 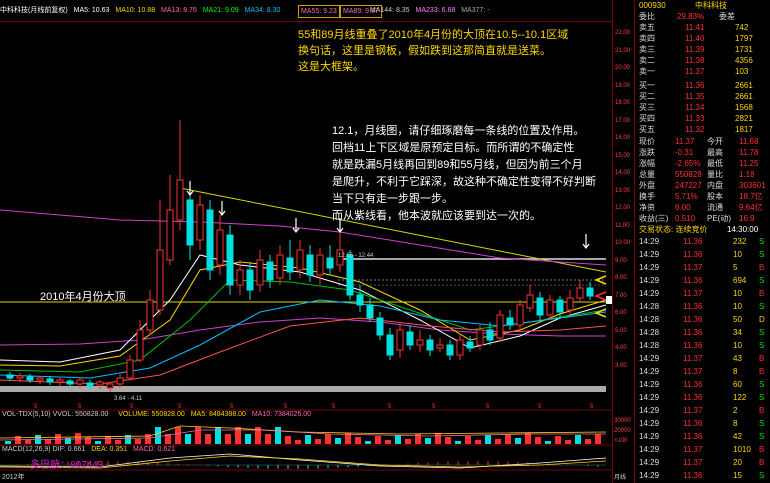 What do you see at coordinates (715, 207) in the screenshot?
I see `stat-row-cell: 流通` at bounding box center [715, 207].